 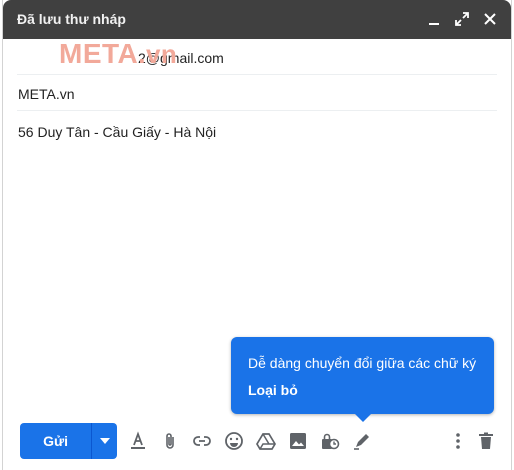 What do you see at coordinates (170, 441) in the screenshot?
I see `attach-icon` at bounding box center [170, 441].